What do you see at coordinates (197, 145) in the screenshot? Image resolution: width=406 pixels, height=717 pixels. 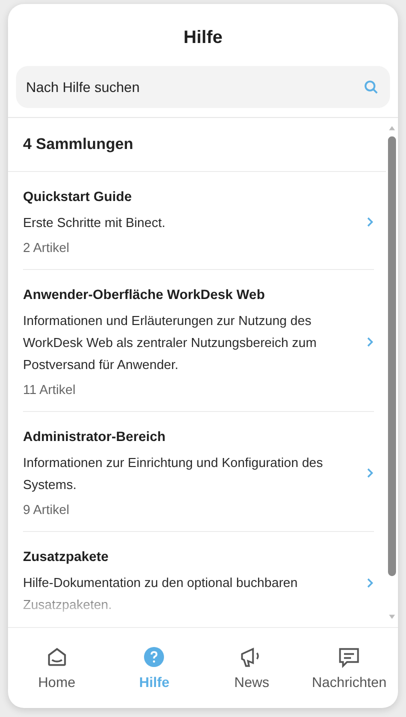 I see `collections-heading: 4 Sammlungen` at bounding box center [197, 145].